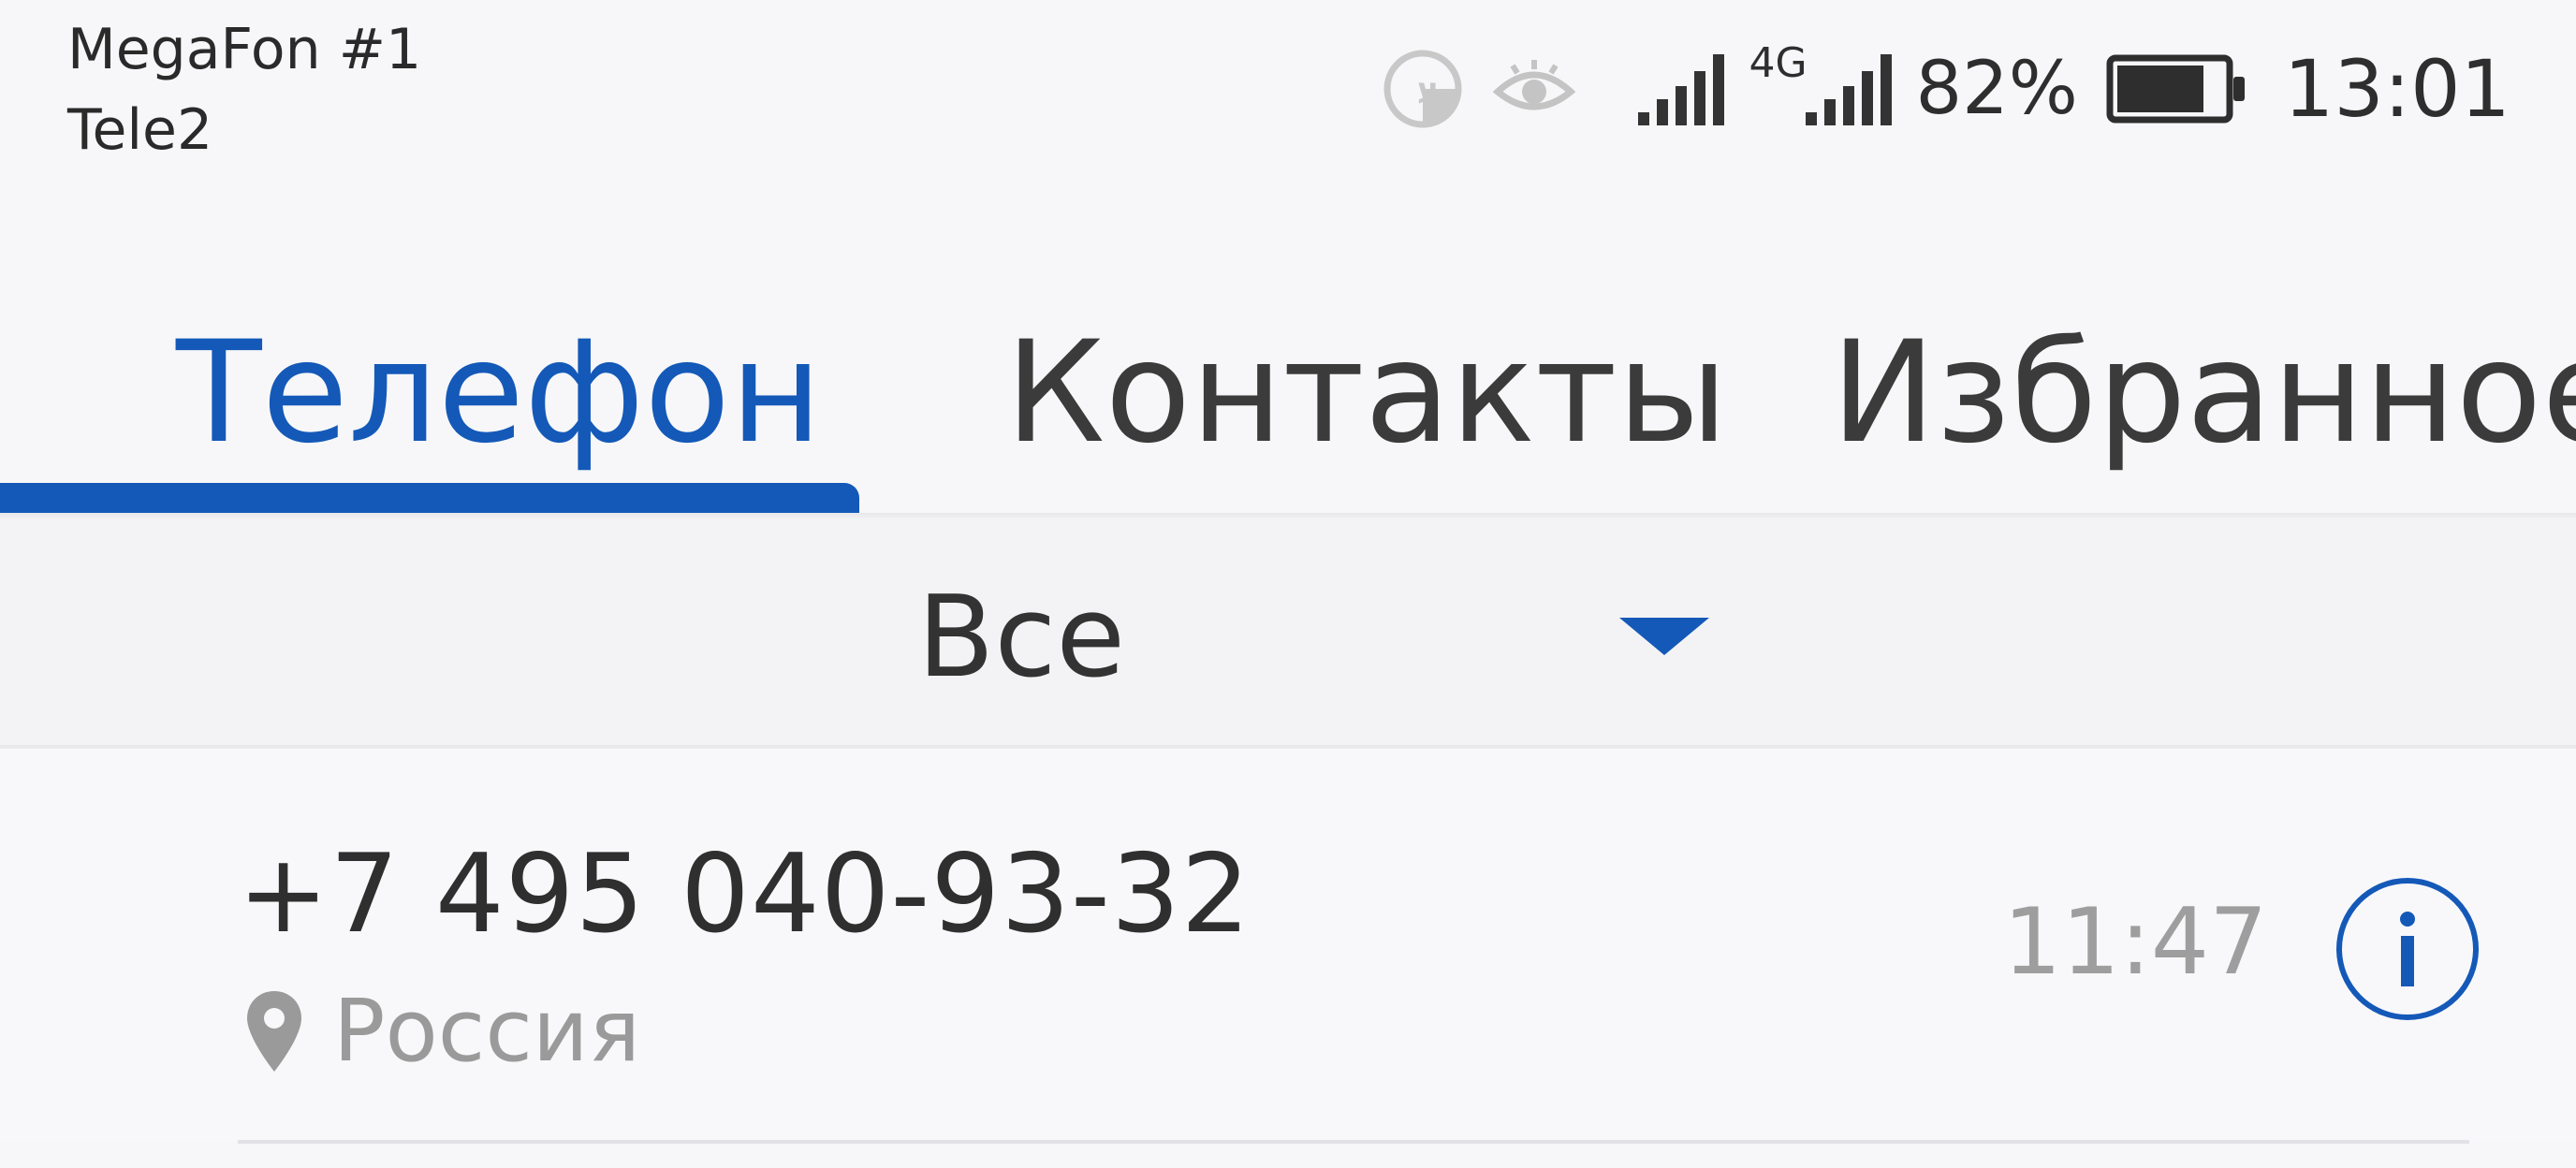 The height and width of the screenshot is (1168, 2576). I want to click on info-icon, so click(2407, 949).